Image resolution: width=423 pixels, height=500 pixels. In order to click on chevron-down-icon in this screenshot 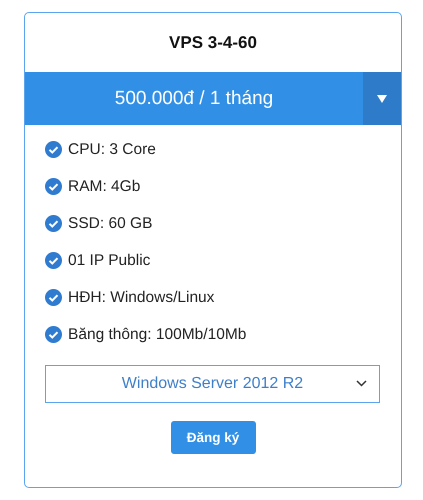, I will do `click(361, 383)`.